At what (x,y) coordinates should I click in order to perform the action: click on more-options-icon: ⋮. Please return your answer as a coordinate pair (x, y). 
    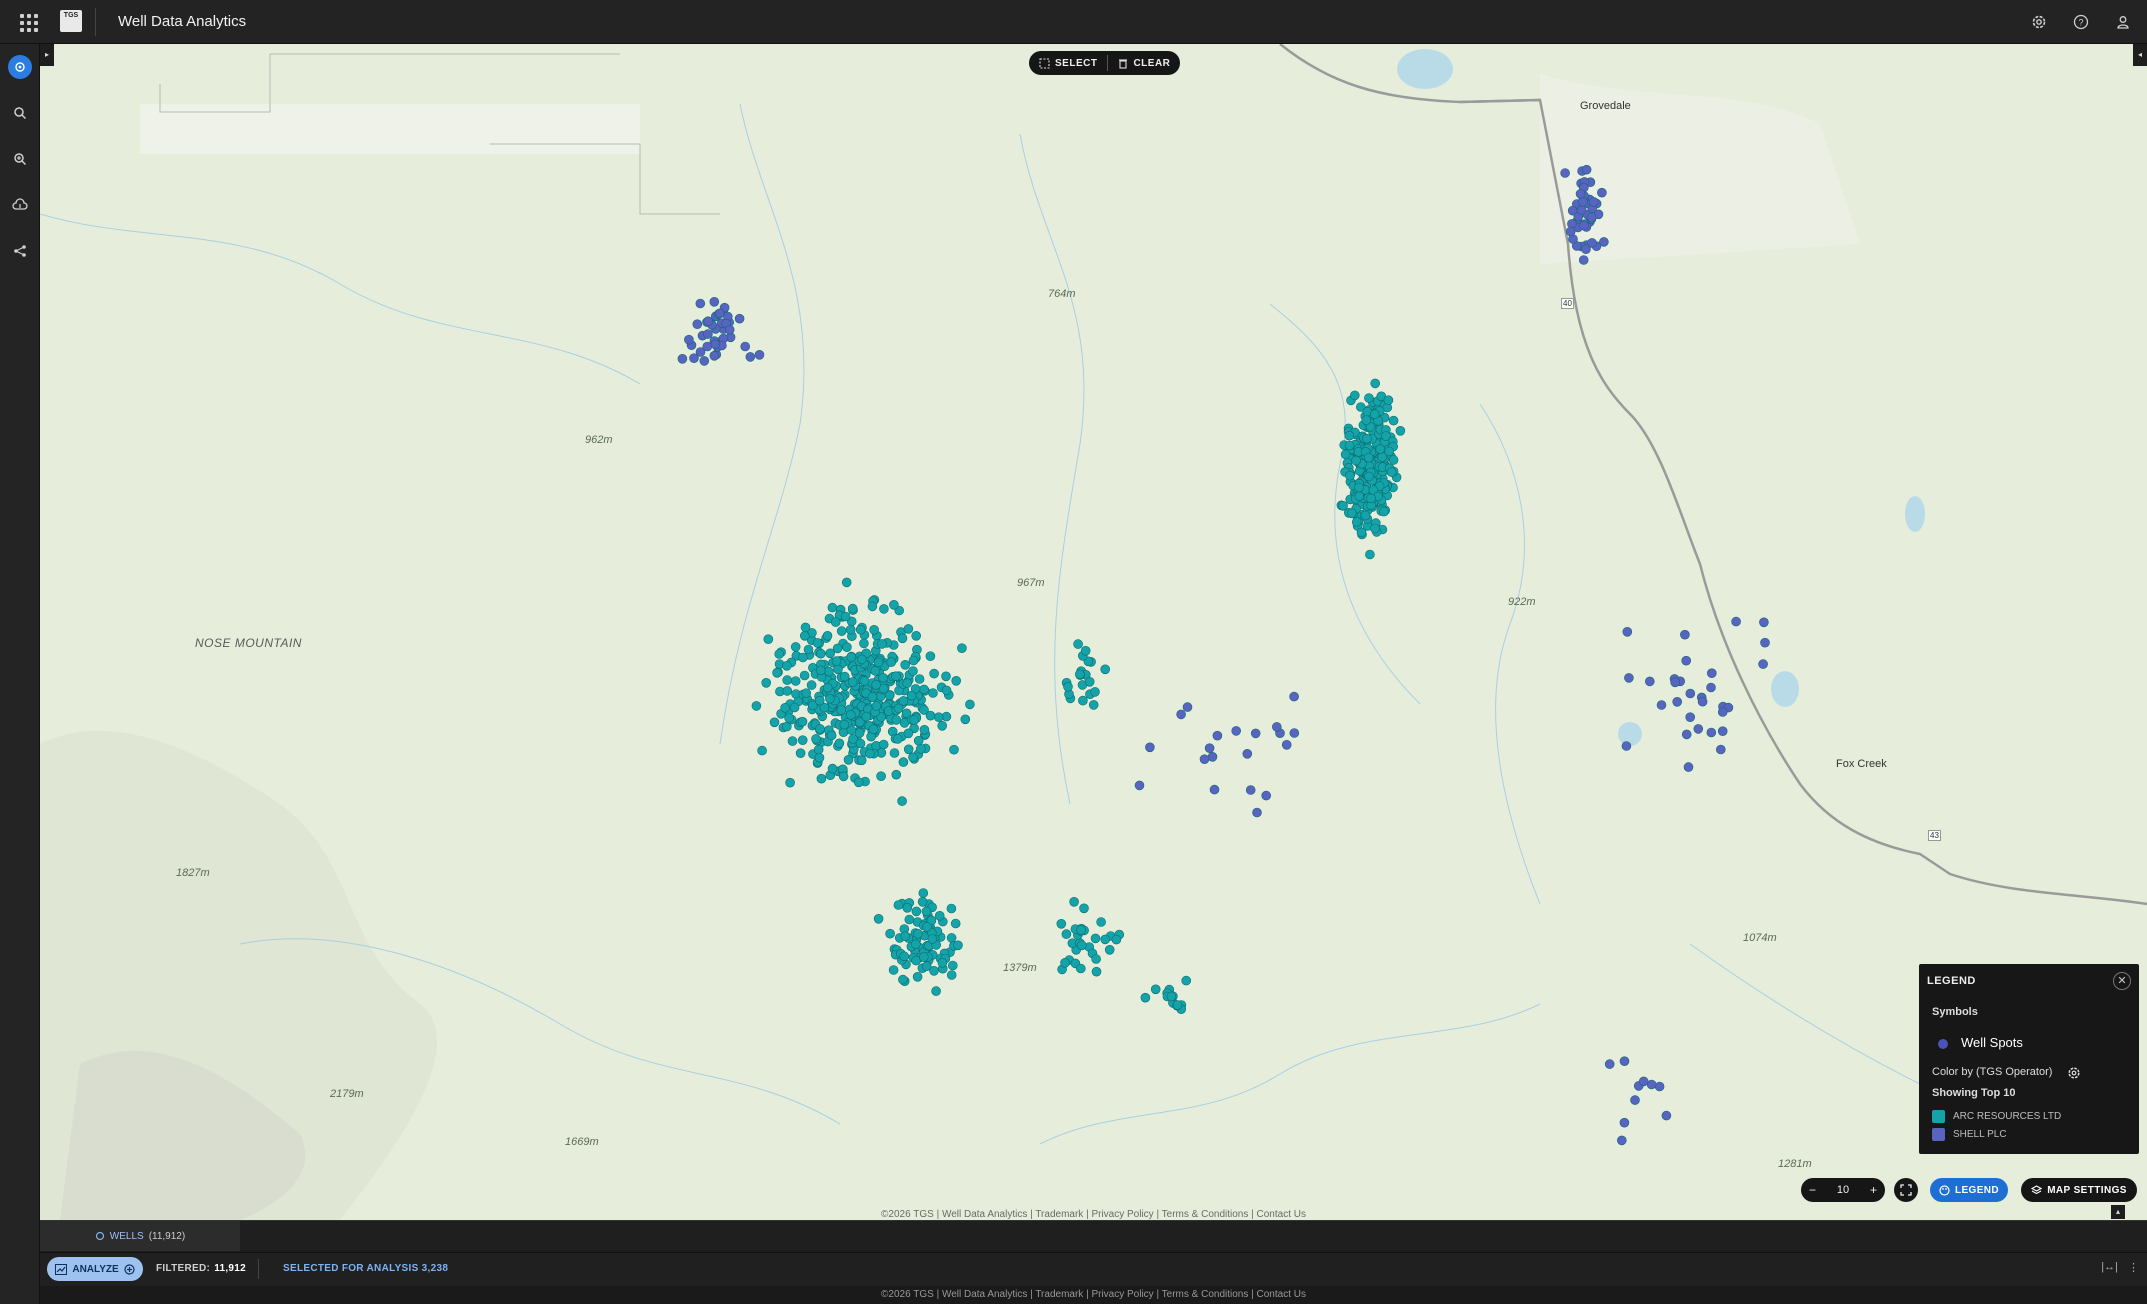
    Looking at the image, I should click on (2133, 1267).